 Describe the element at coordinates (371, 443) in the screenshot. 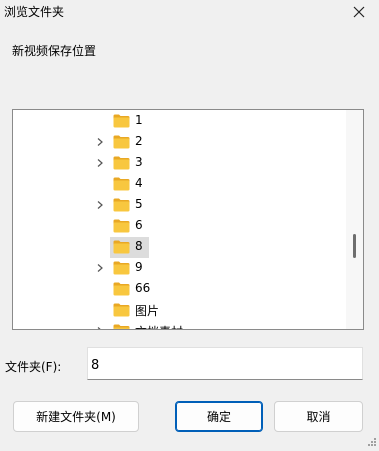

I see `resize-grip-icon` at that location.